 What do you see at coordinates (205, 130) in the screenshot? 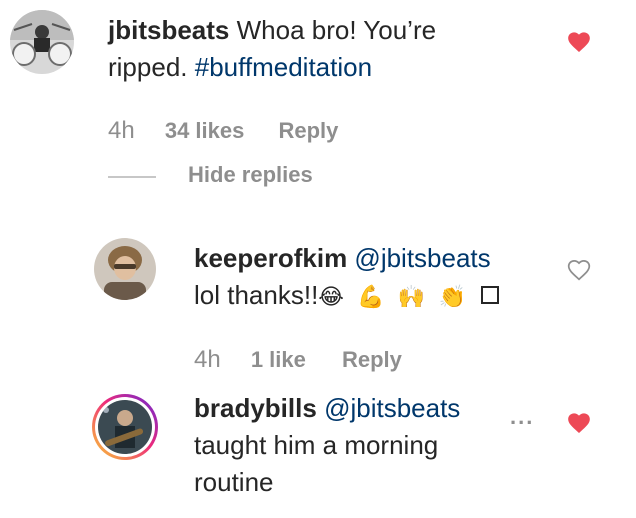
I see `likes-count: 34 likes` at bounding box center [205, 130].